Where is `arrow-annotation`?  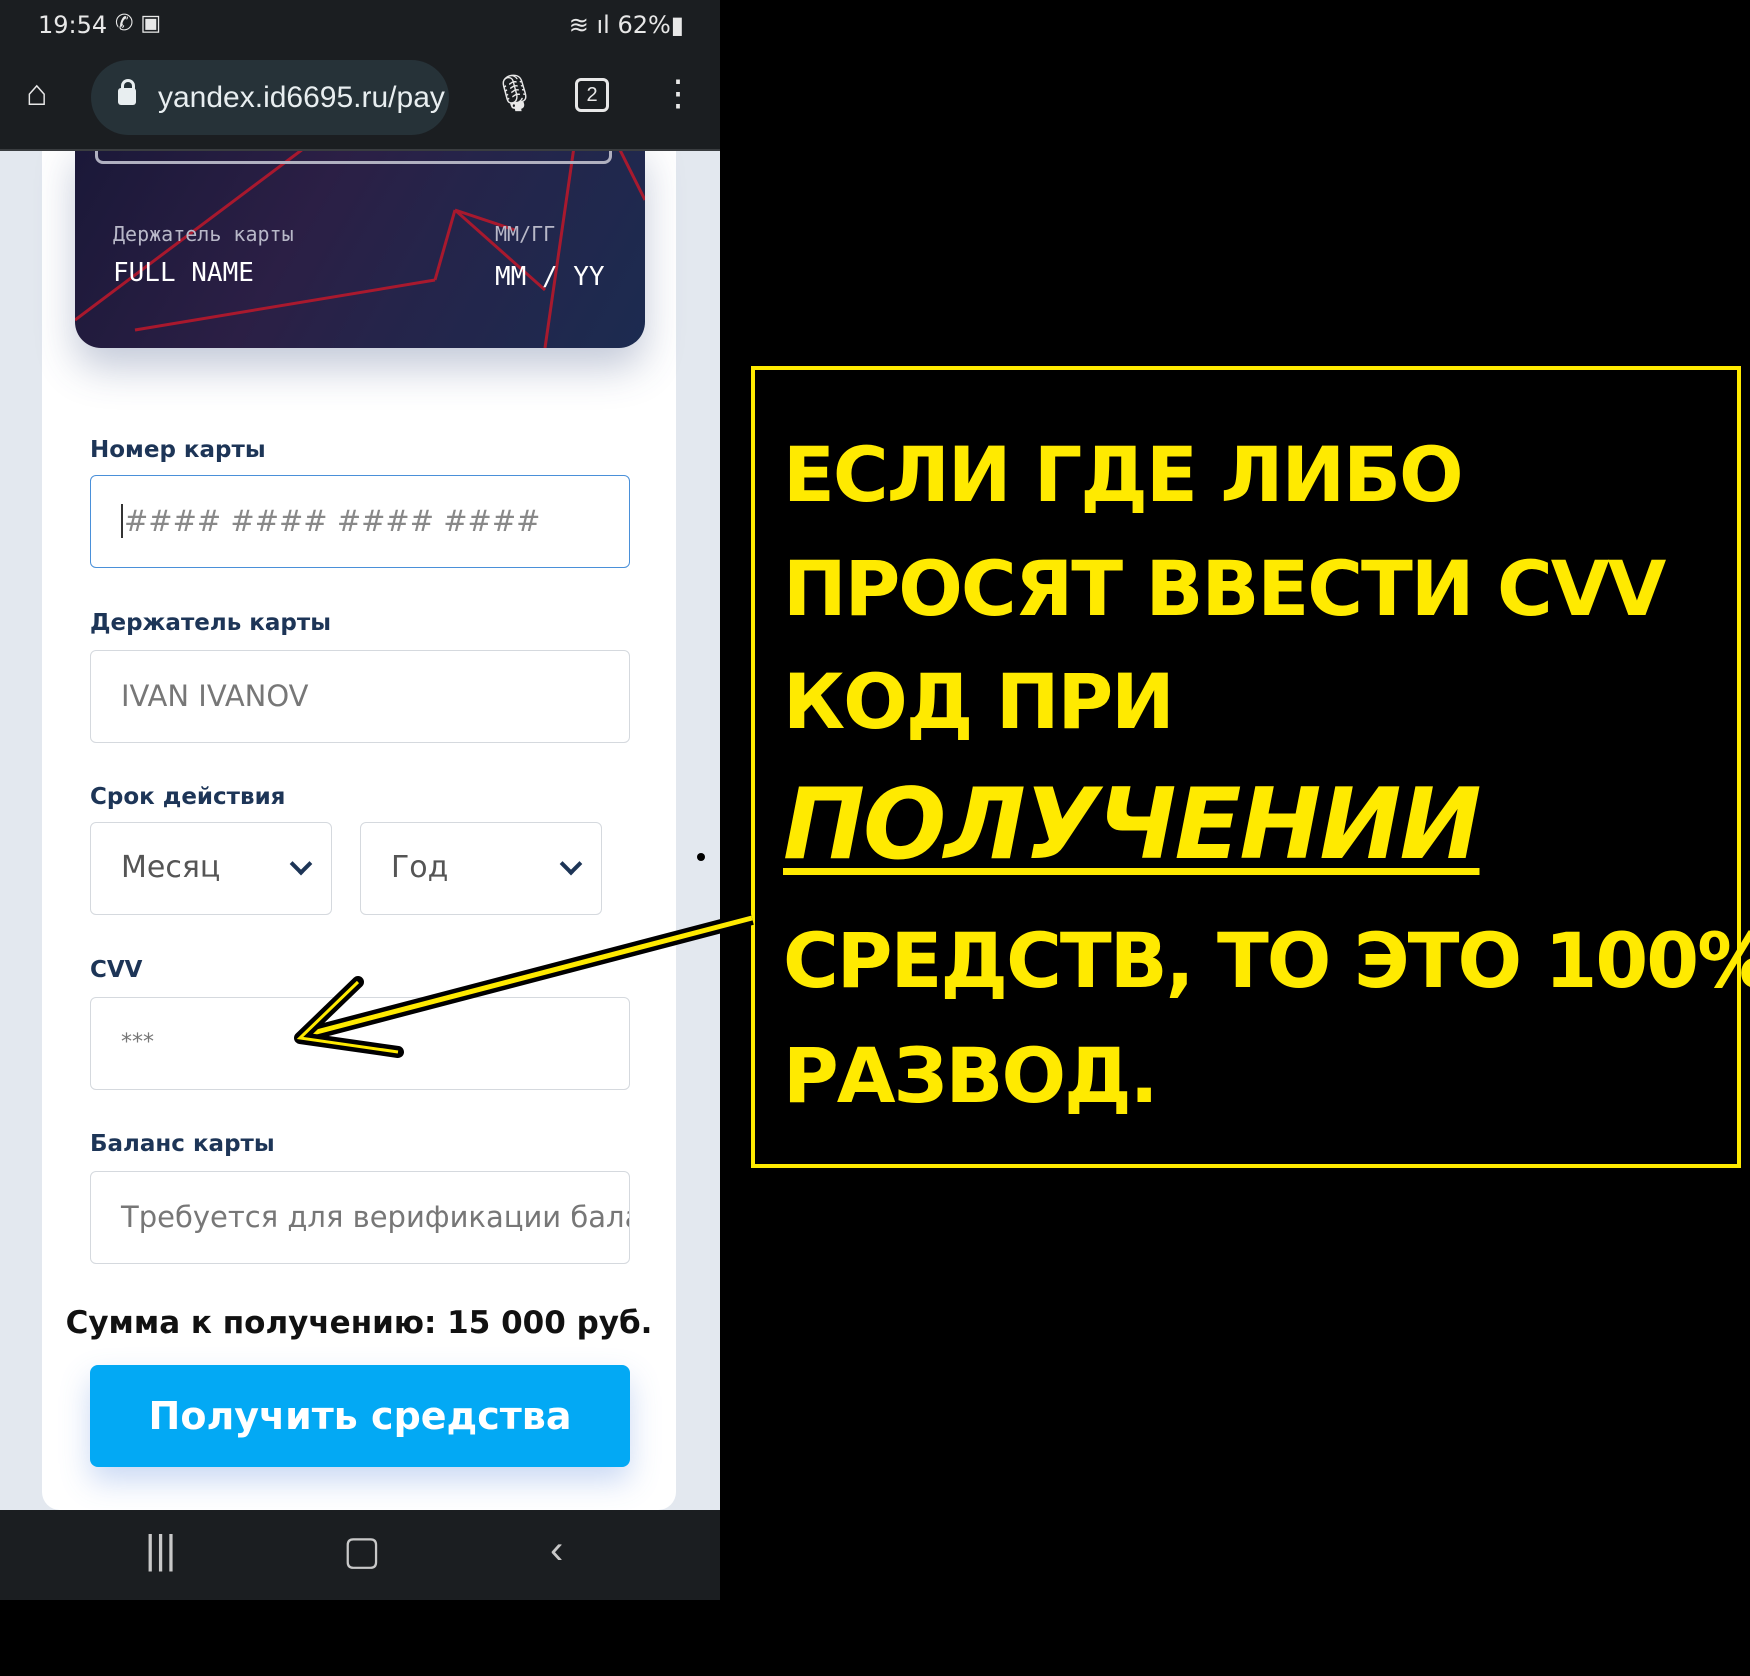 arrow-annotation is located at coordinates (524, 955).